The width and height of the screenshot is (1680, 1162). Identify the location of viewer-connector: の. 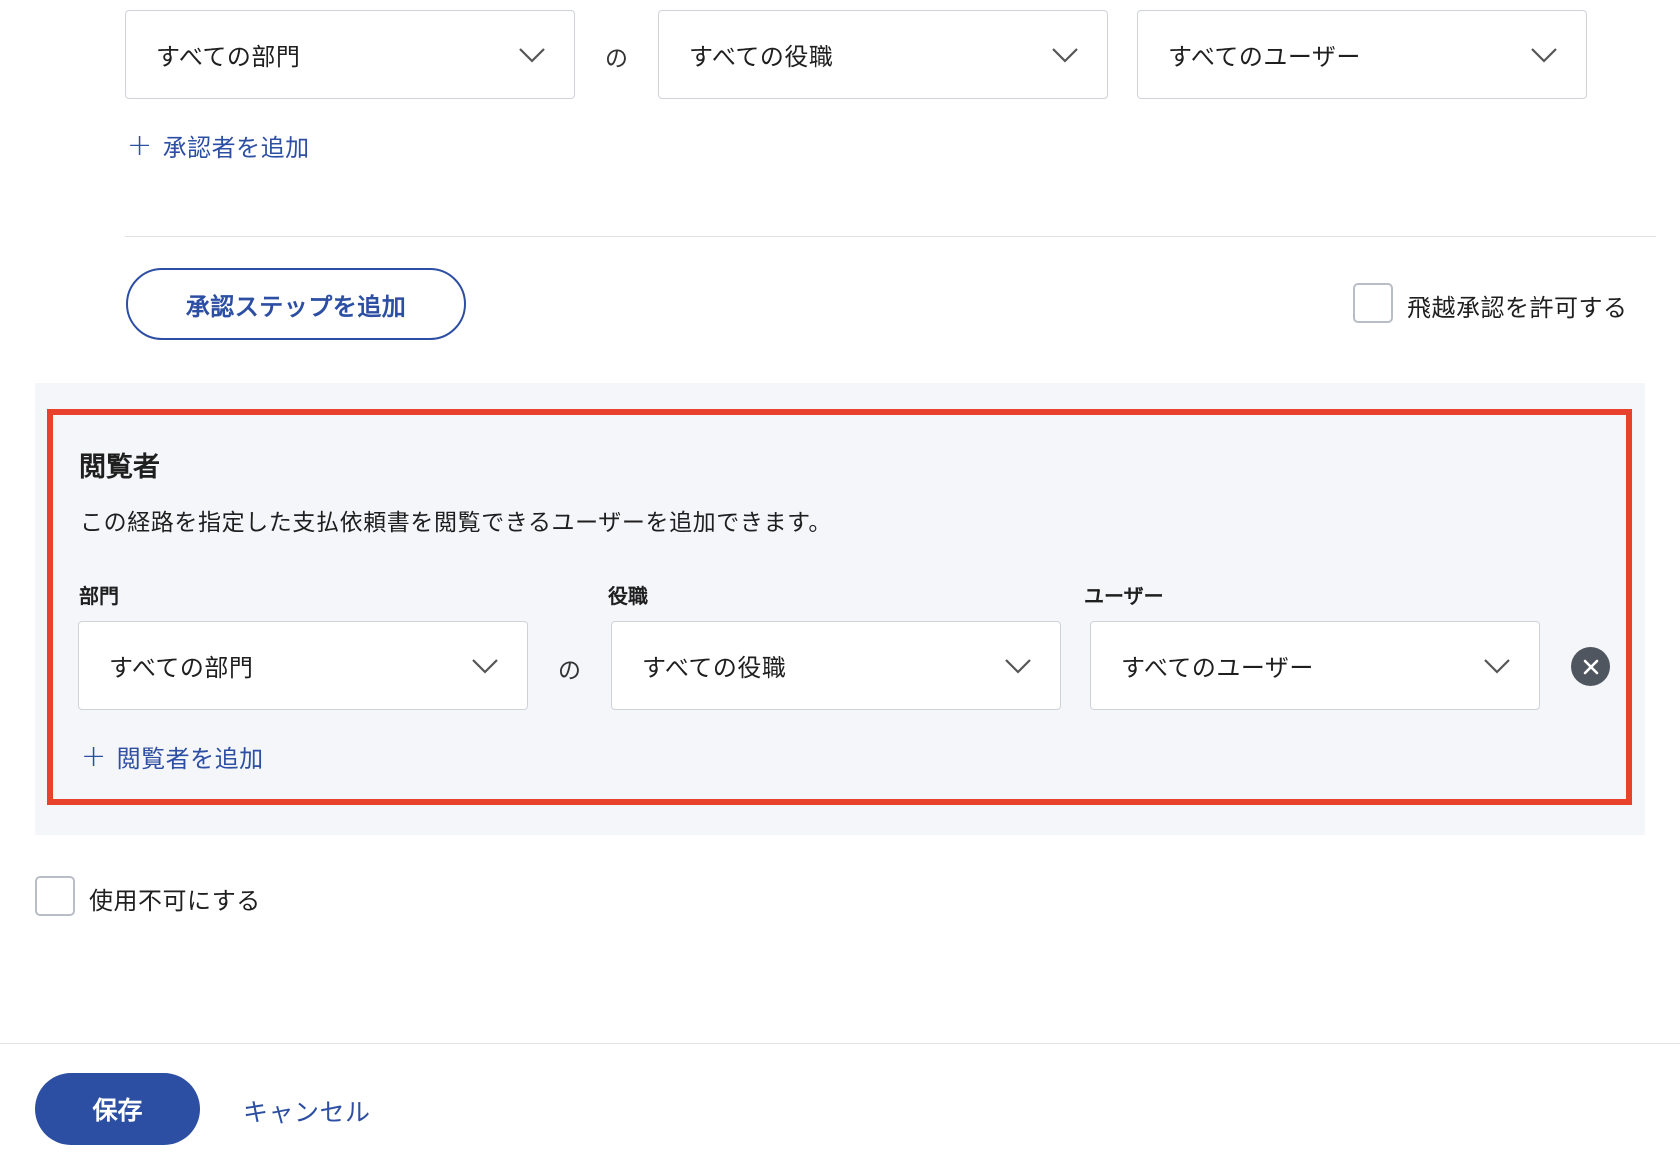
(569, 671).